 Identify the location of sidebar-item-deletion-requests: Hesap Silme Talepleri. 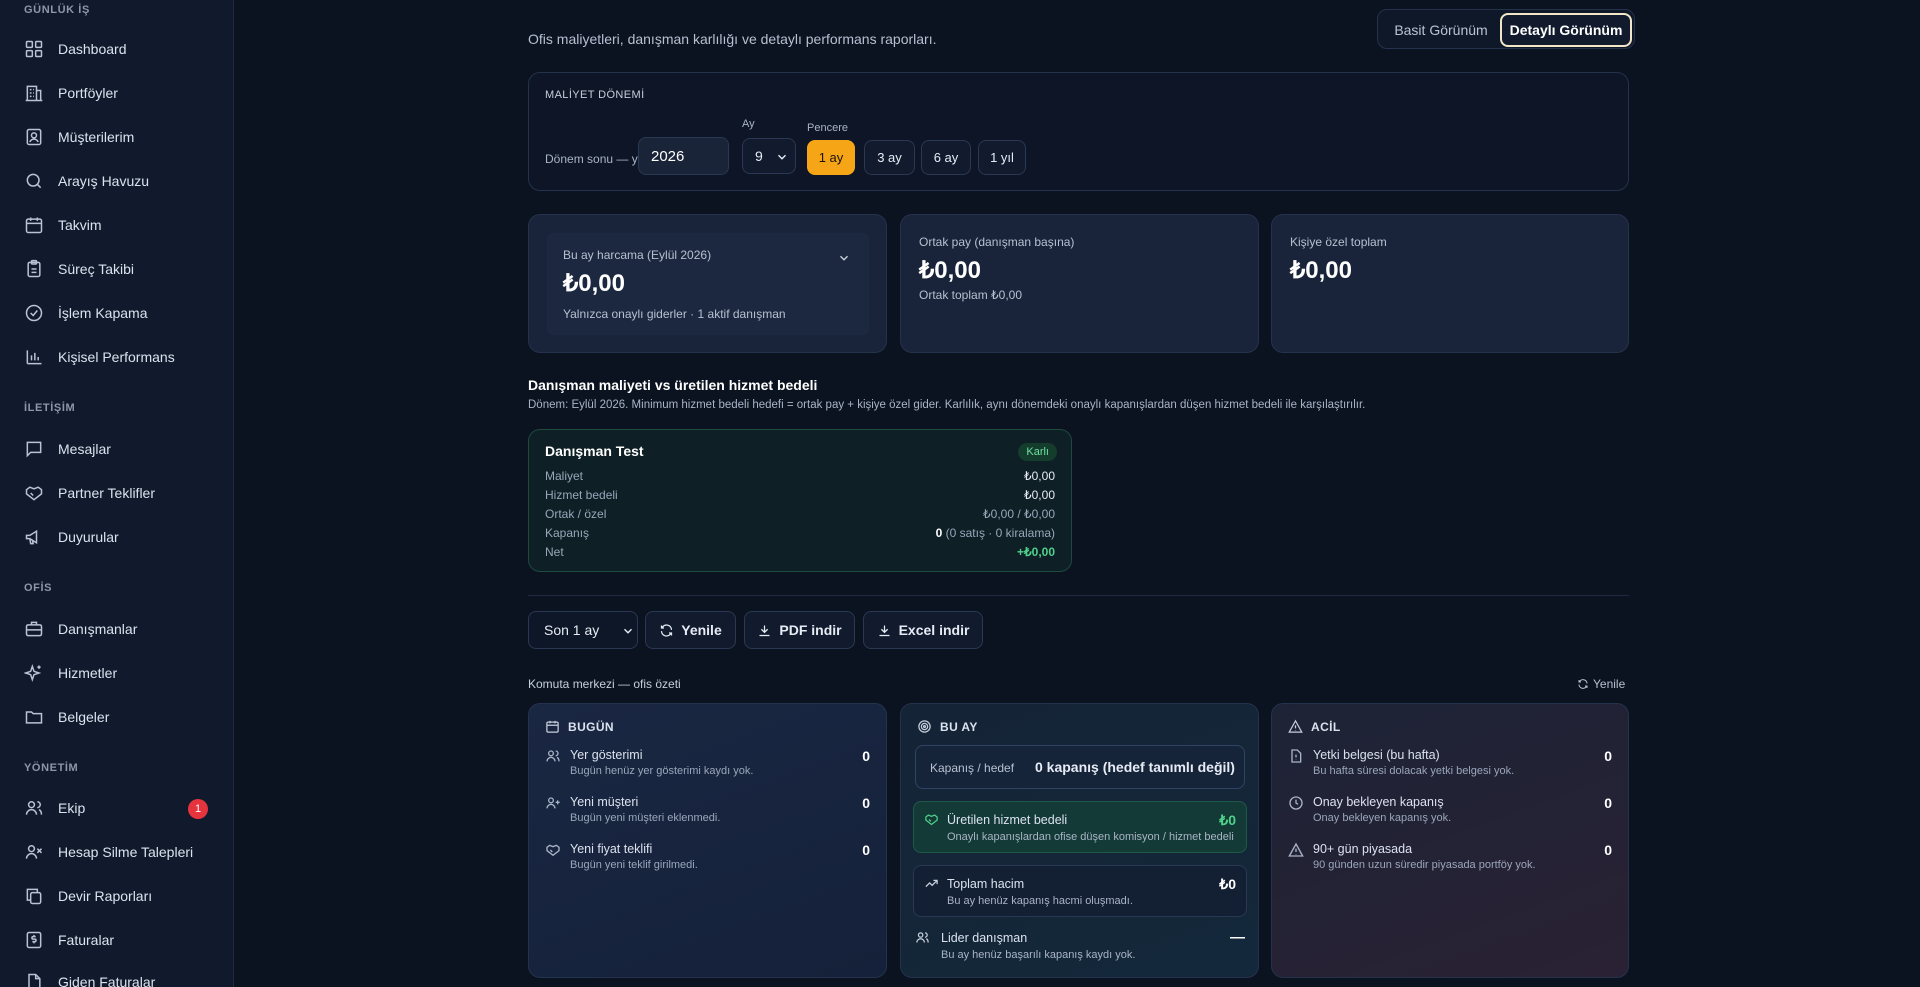
(117, 852).